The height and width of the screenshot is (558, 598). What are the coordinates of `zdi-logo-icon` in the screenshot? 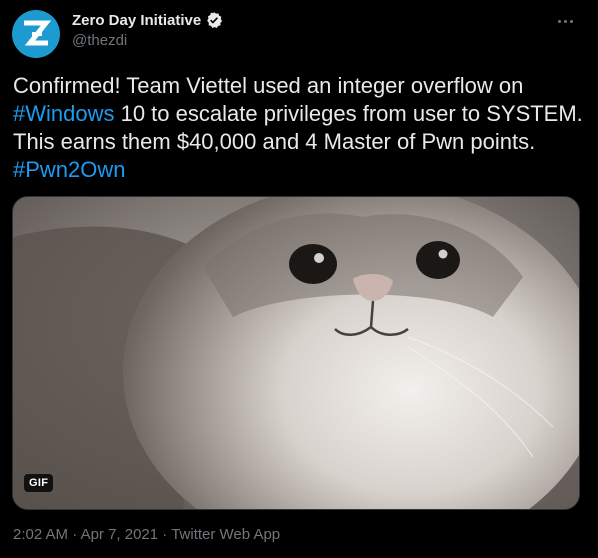 It's located at (38, 33).